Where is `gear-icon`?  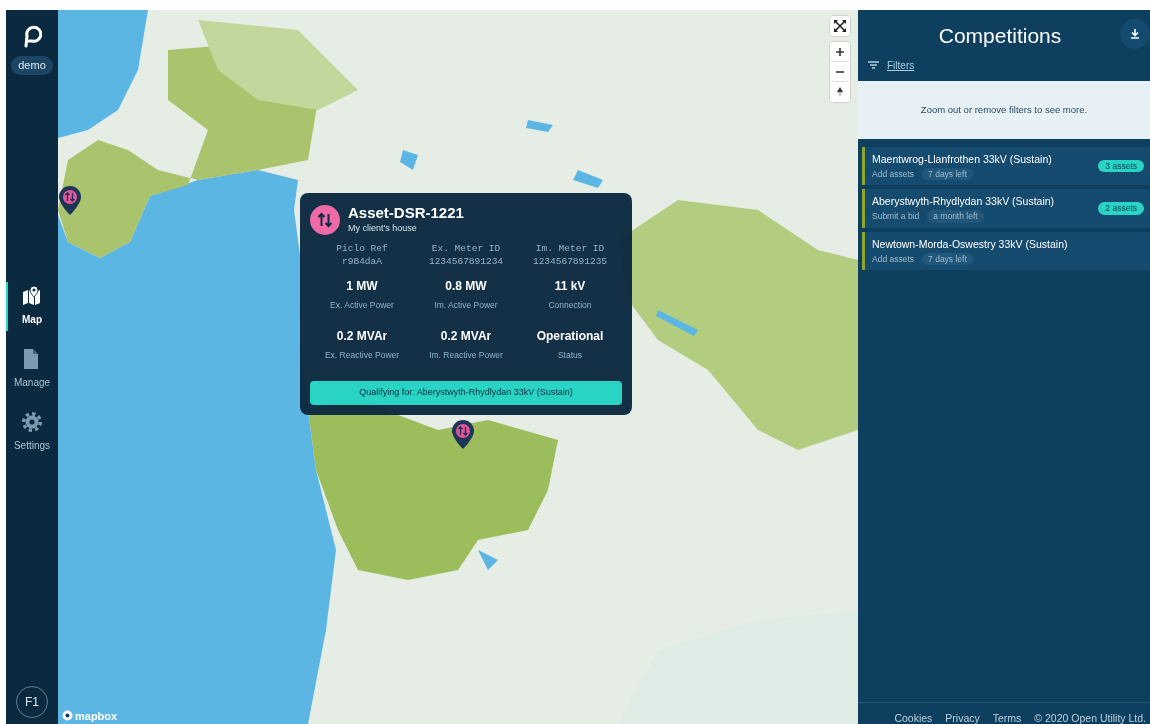
gear-icon is located at coordinates (32, 421).